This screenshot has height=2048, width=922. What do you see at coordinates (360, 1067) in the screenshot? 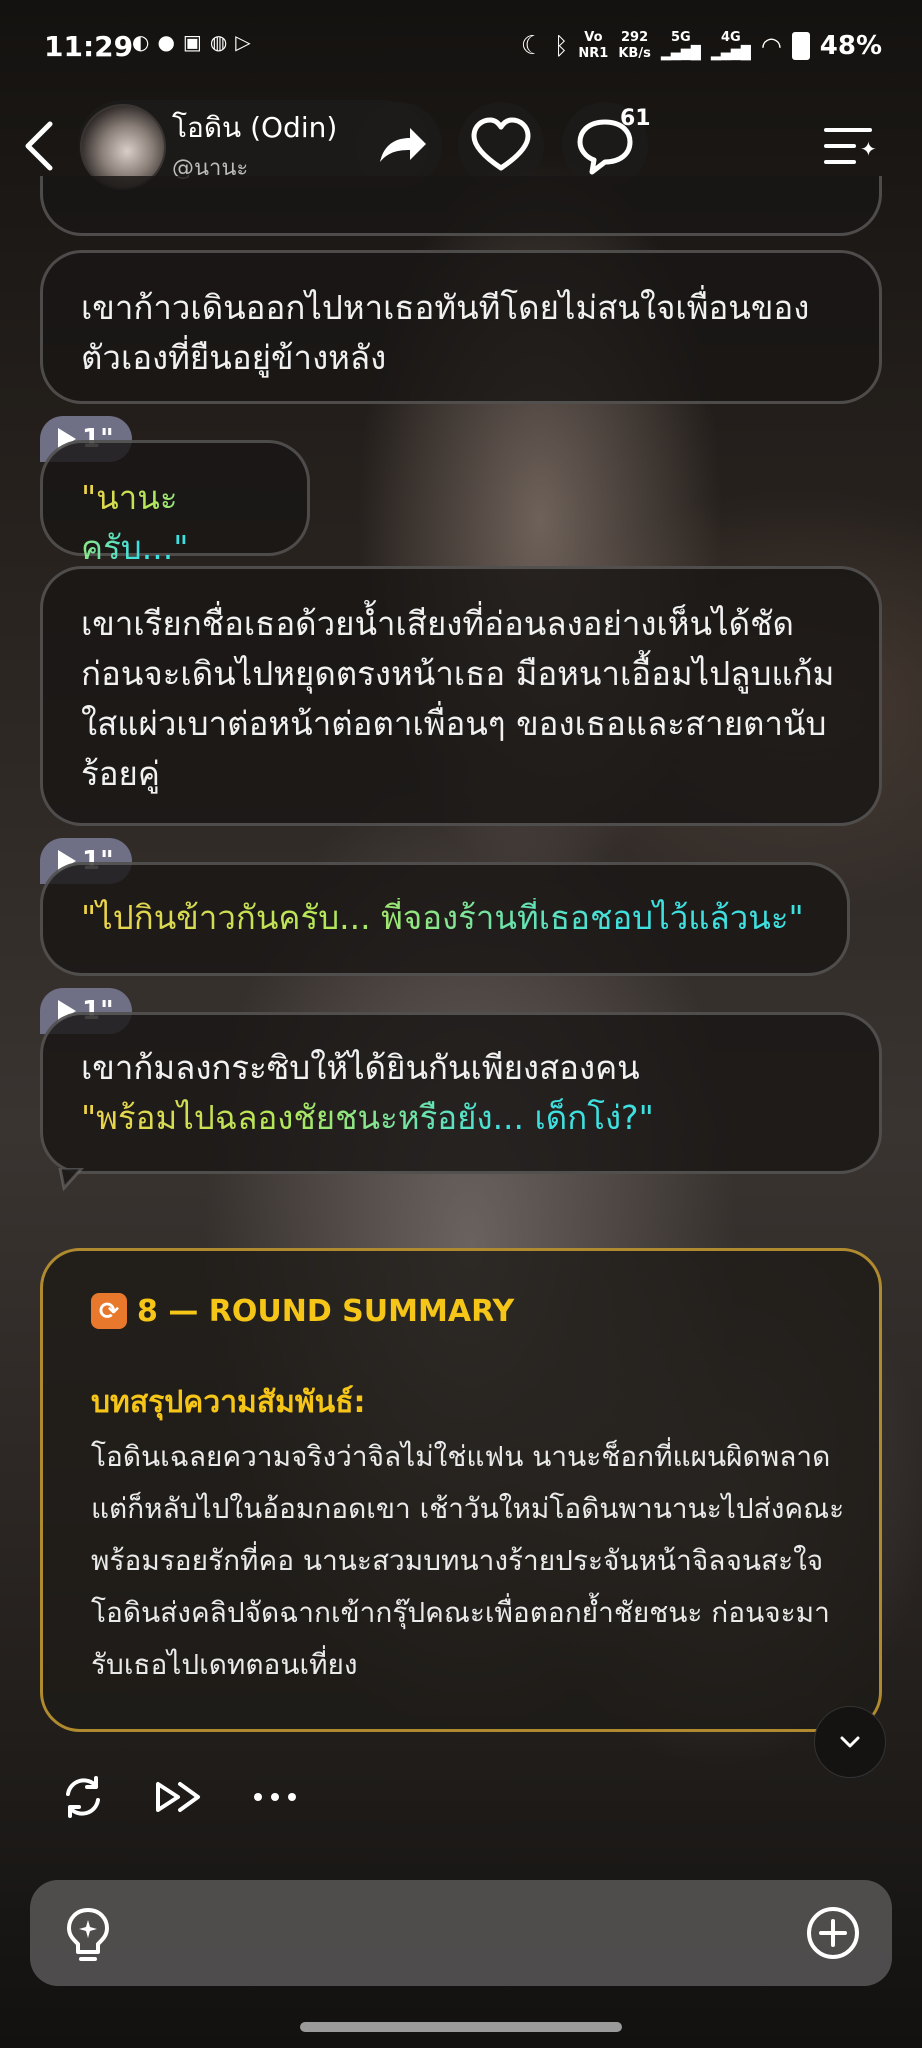
I see `narration-text: เขาก้มลงกระซิบให้ได้ยินกันเพียงสองคน` at bounding box center [360, 1067].